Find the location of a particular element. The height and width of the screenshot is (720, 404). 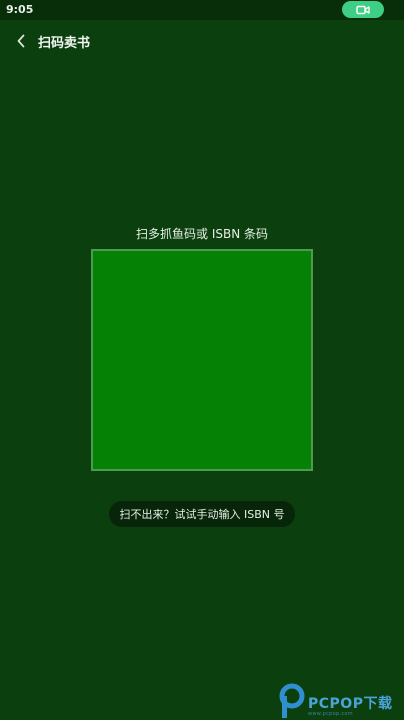

screen-record-indicator is located at coordinates (363, 9).